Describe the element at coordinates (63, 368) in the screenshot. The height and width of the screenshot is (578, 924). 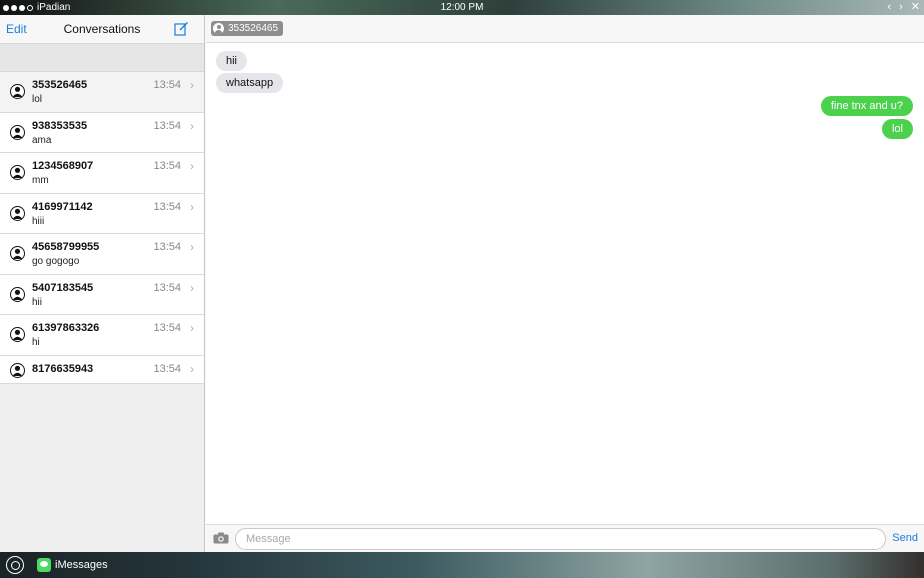
I see `conversation-name: 8176635943` at that location.